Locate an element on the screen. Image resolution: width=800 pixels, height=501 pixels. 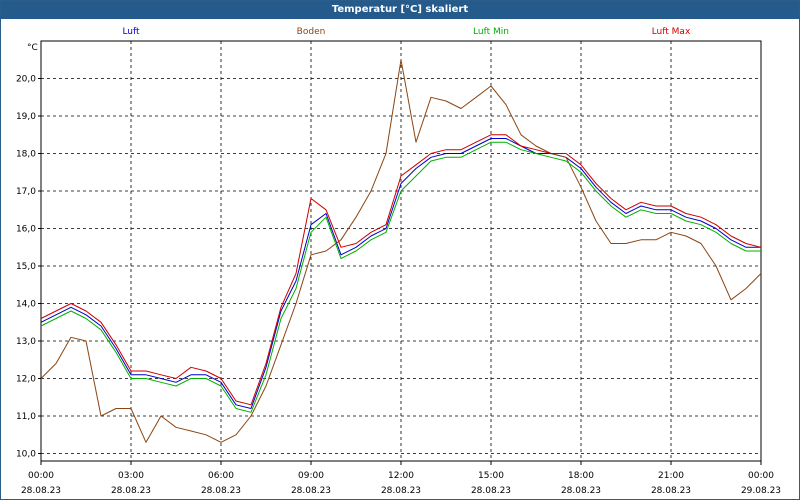
y-tick-label: 10,0 is located at coordinates (26, 455).